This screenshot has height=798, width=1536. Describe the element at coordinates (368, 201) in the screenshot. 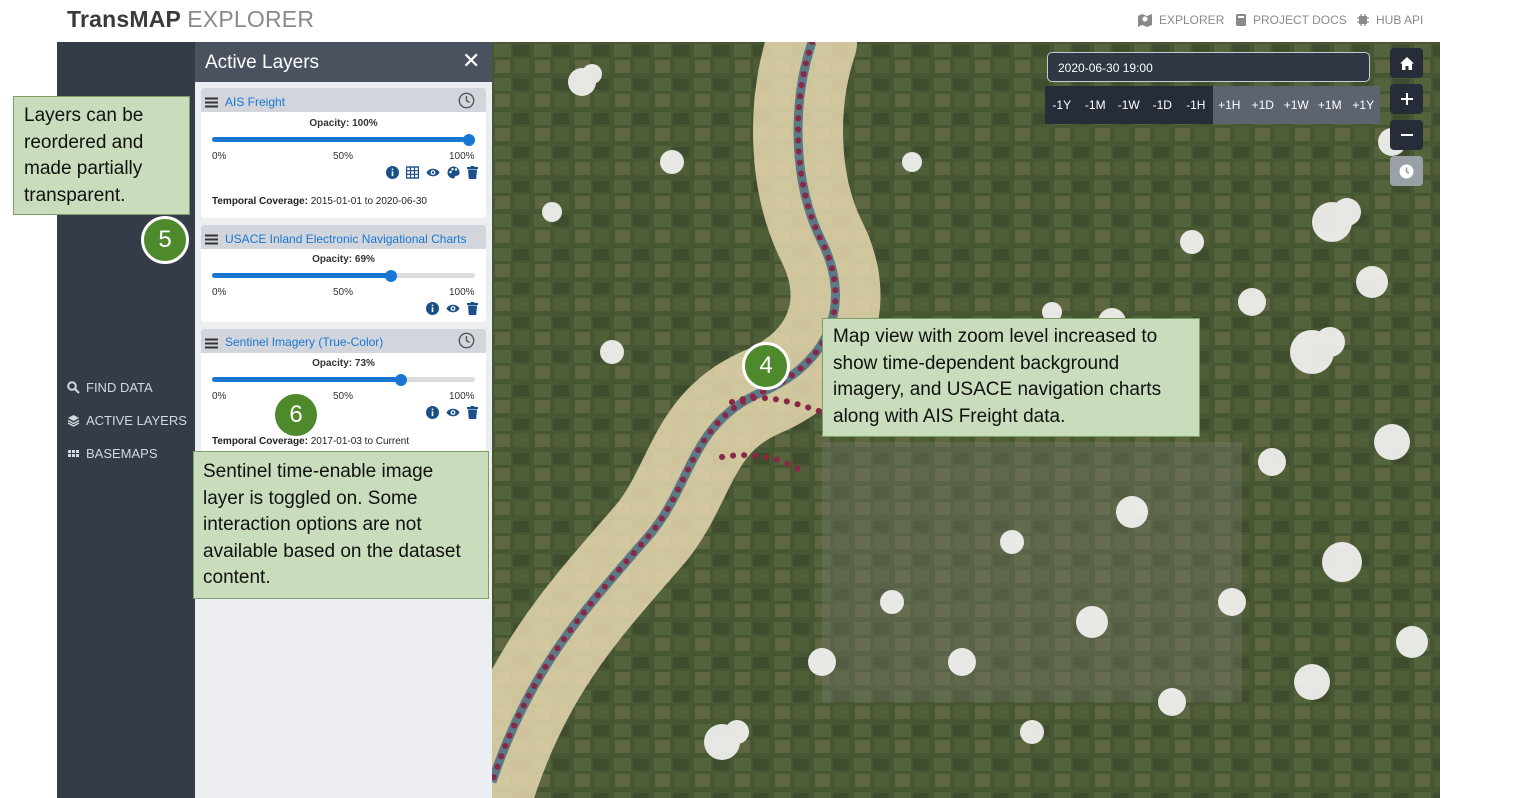

I see `temporal-value: 2015-01-01 to 2020-06-30` at that location.